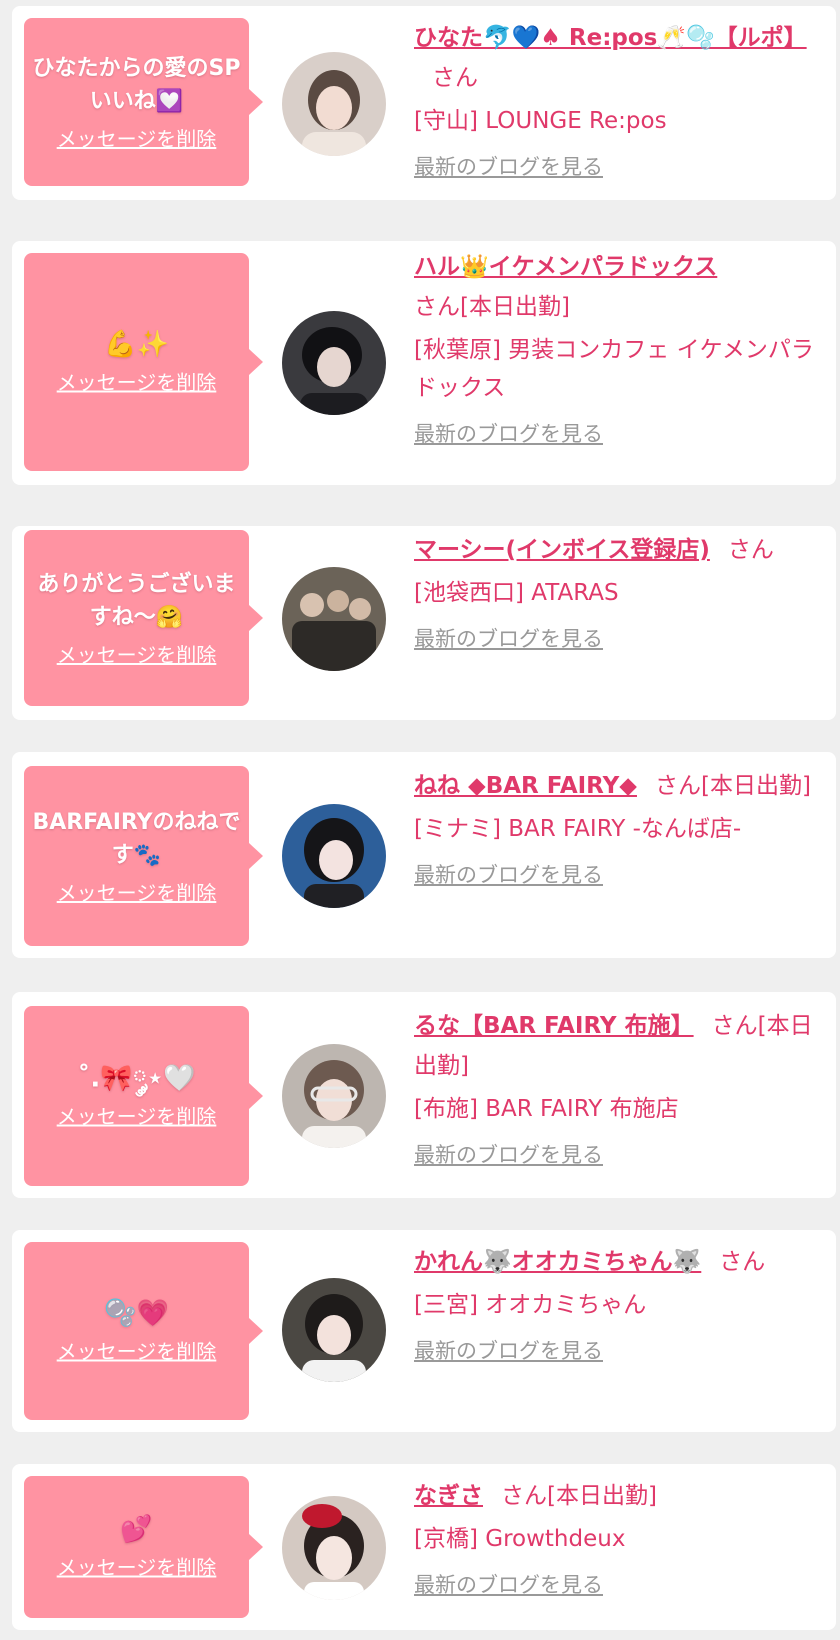 This screenshot has height=1640, width=840. What do you see at coordinates (516, 593) in the screenshot?
I see `shop-name: [池袋西口] ATARAS` at bounding box center [516, 593].